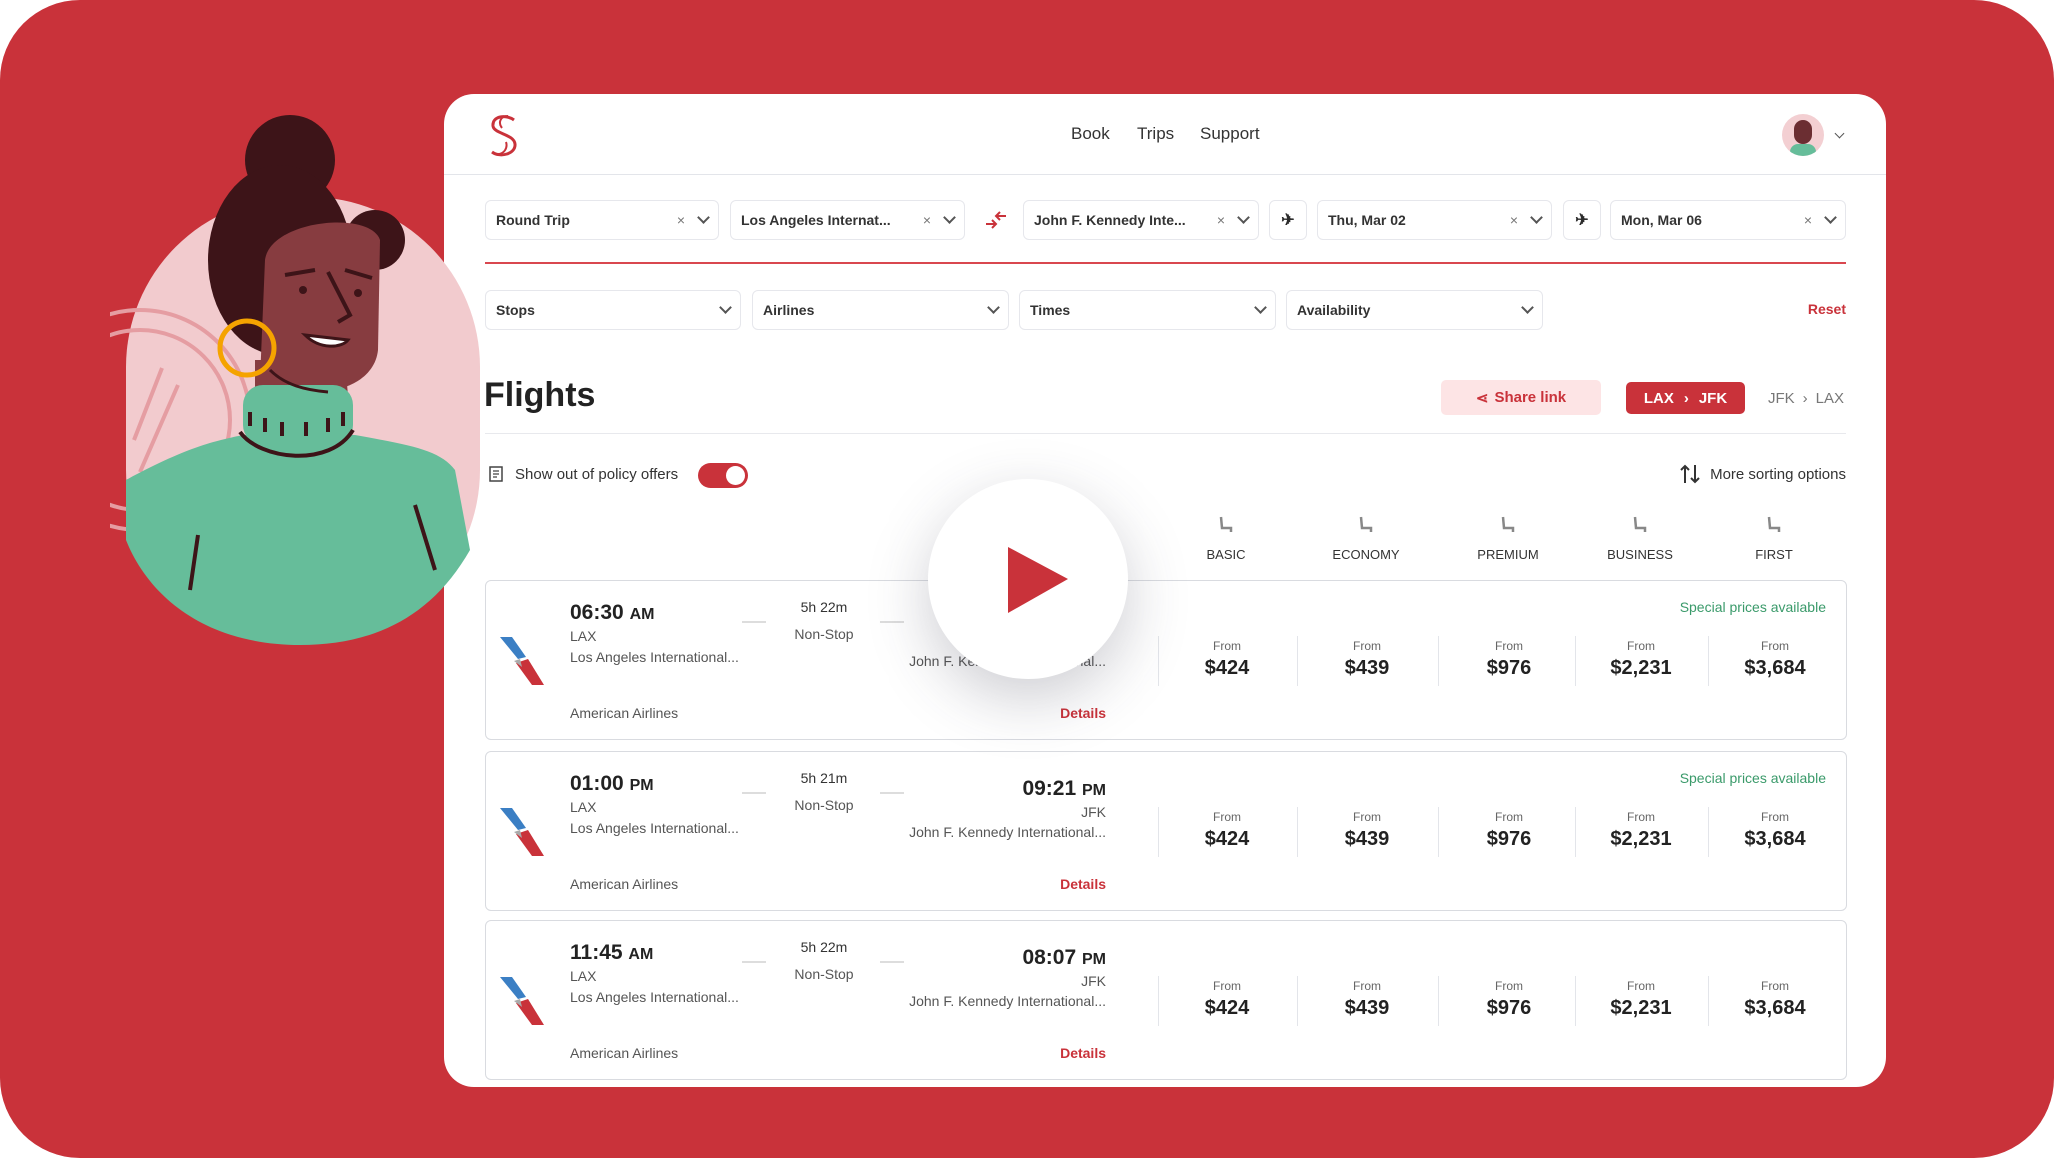 This screenshot has height=1158, width=2054. What do you see at coordinates (1658, 398) in the screenshot?
I see `route-from: LAX` at bounding box center [1658, 398].